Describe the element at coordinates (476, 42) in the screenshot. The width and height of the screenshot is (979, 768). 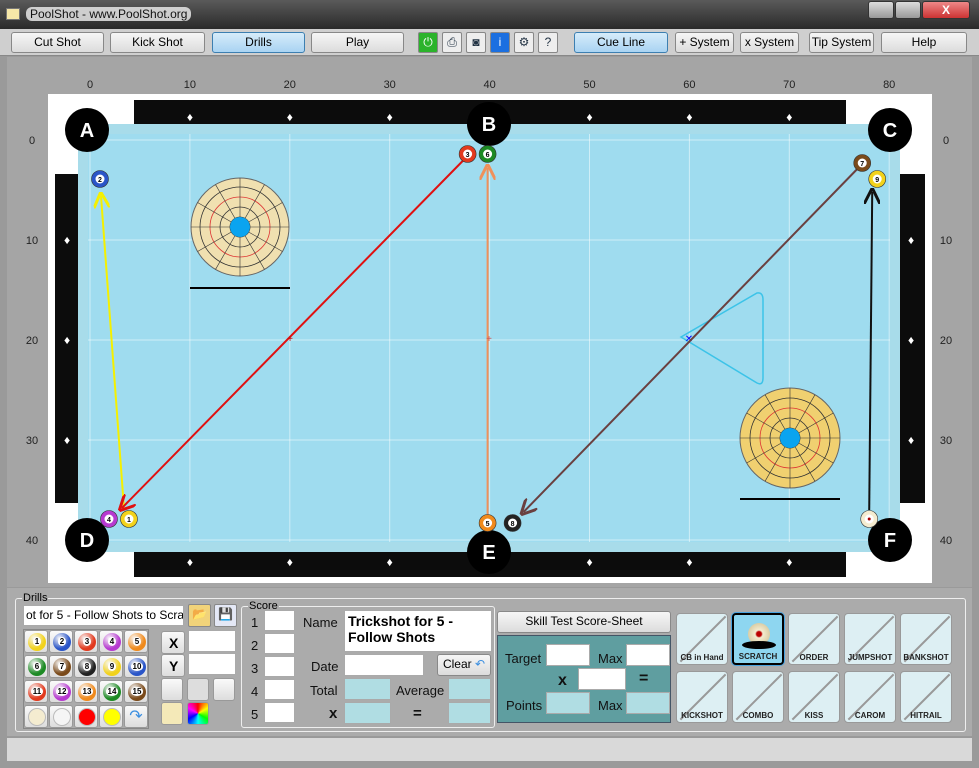
I see `camera-icon: ◙` at that location.